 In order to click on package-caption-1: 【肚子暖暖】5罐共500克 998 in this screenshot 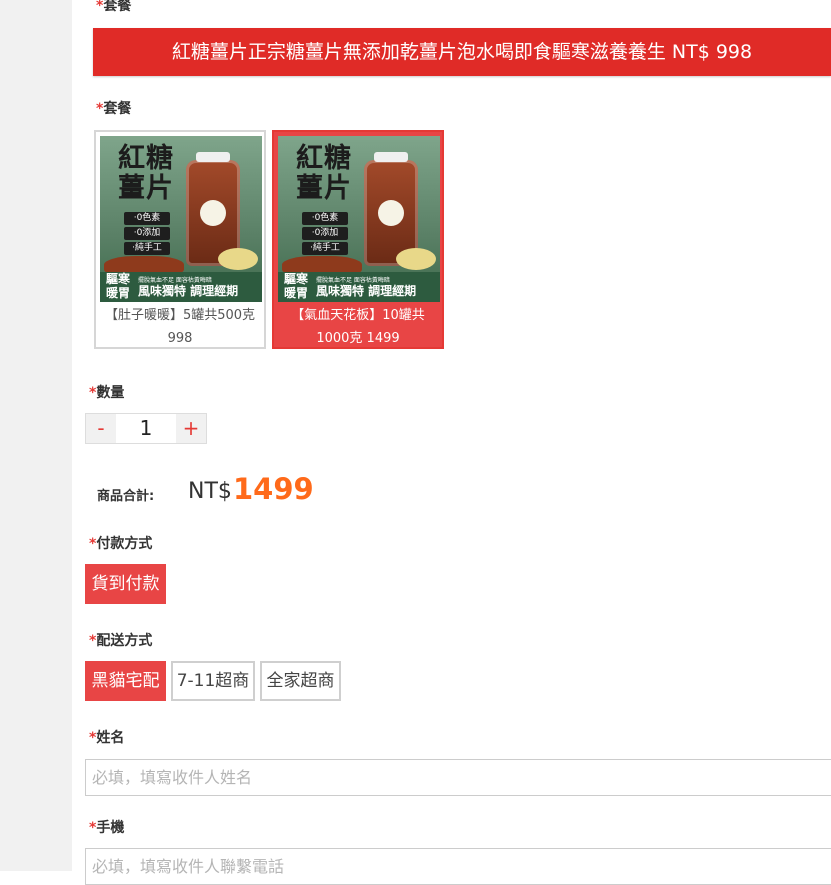, I will do `click(180, 327)`.